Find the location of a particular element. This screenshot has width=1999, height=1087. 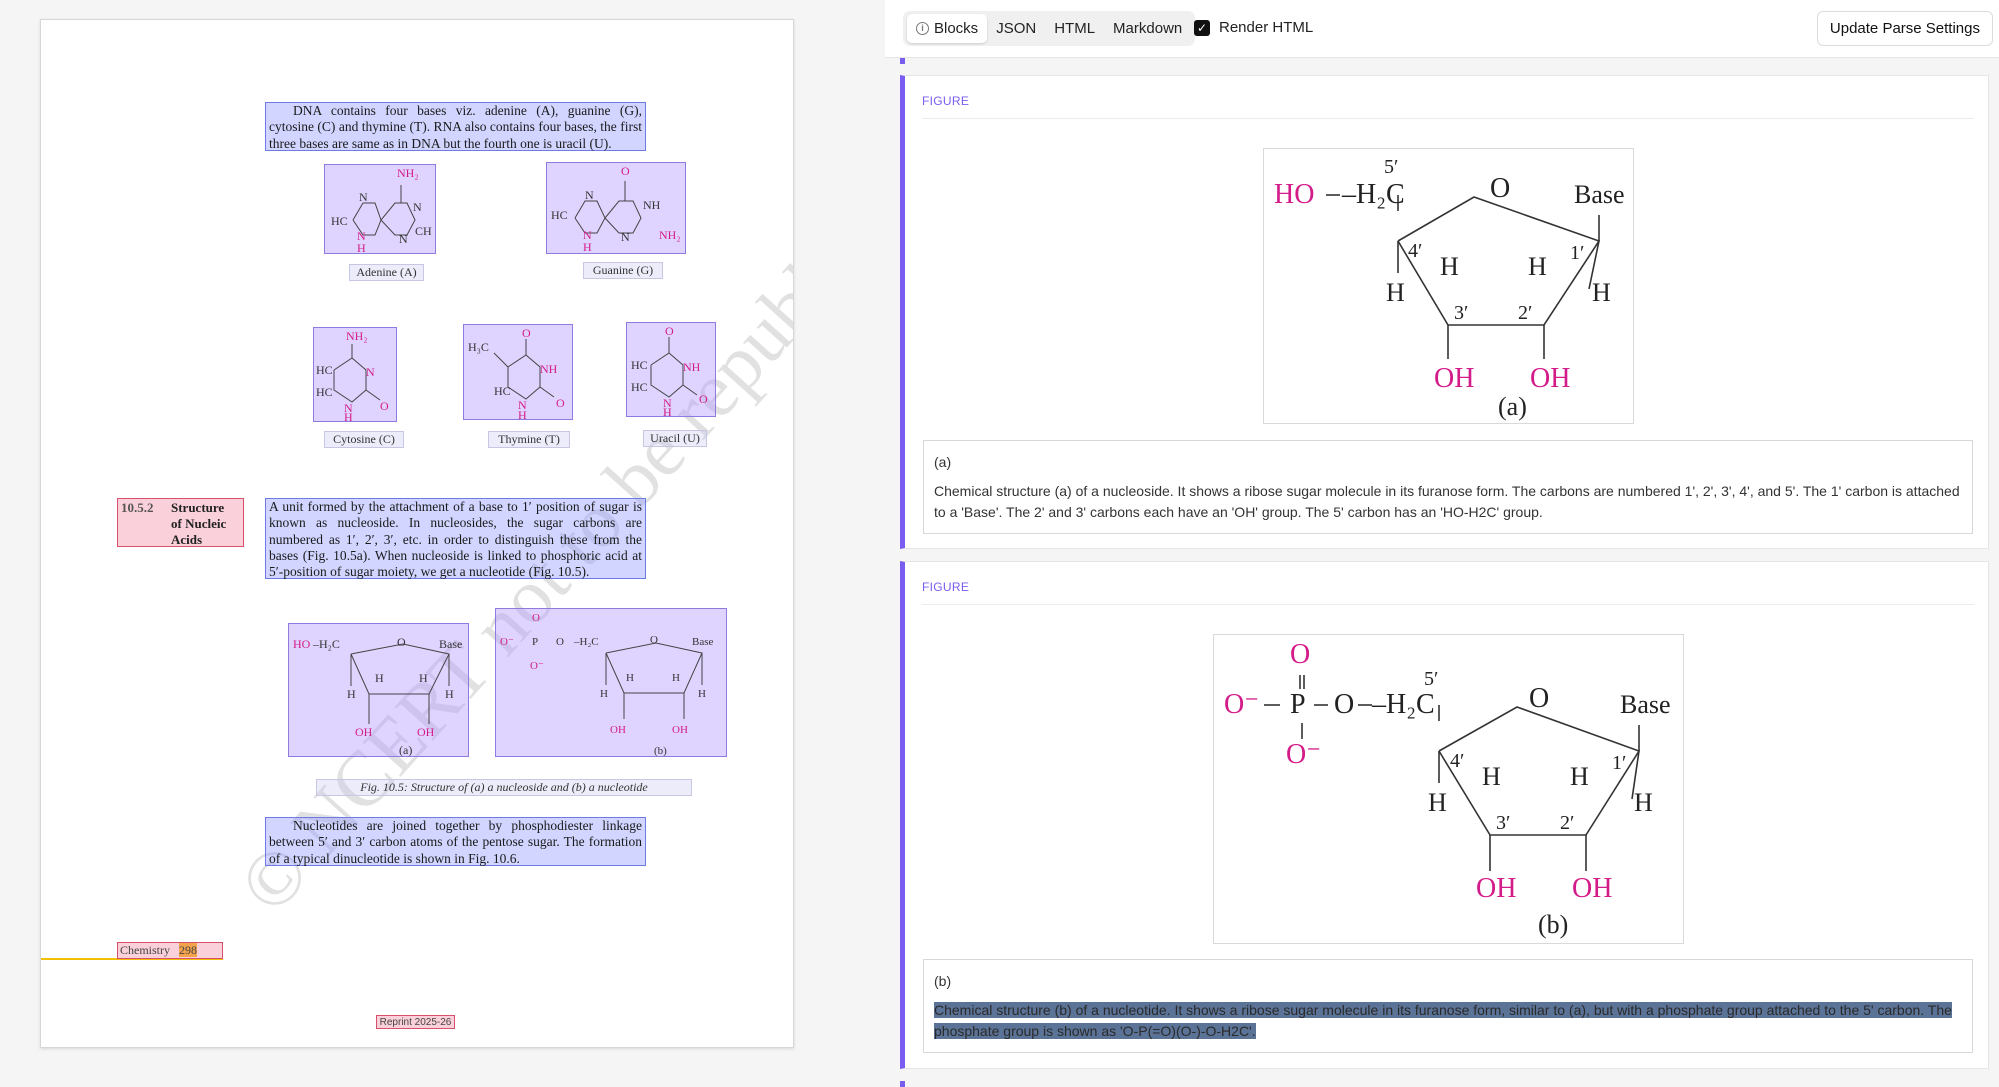

render-html-toggle: ✓ Render HTML is located at coordinates (1253, 27).